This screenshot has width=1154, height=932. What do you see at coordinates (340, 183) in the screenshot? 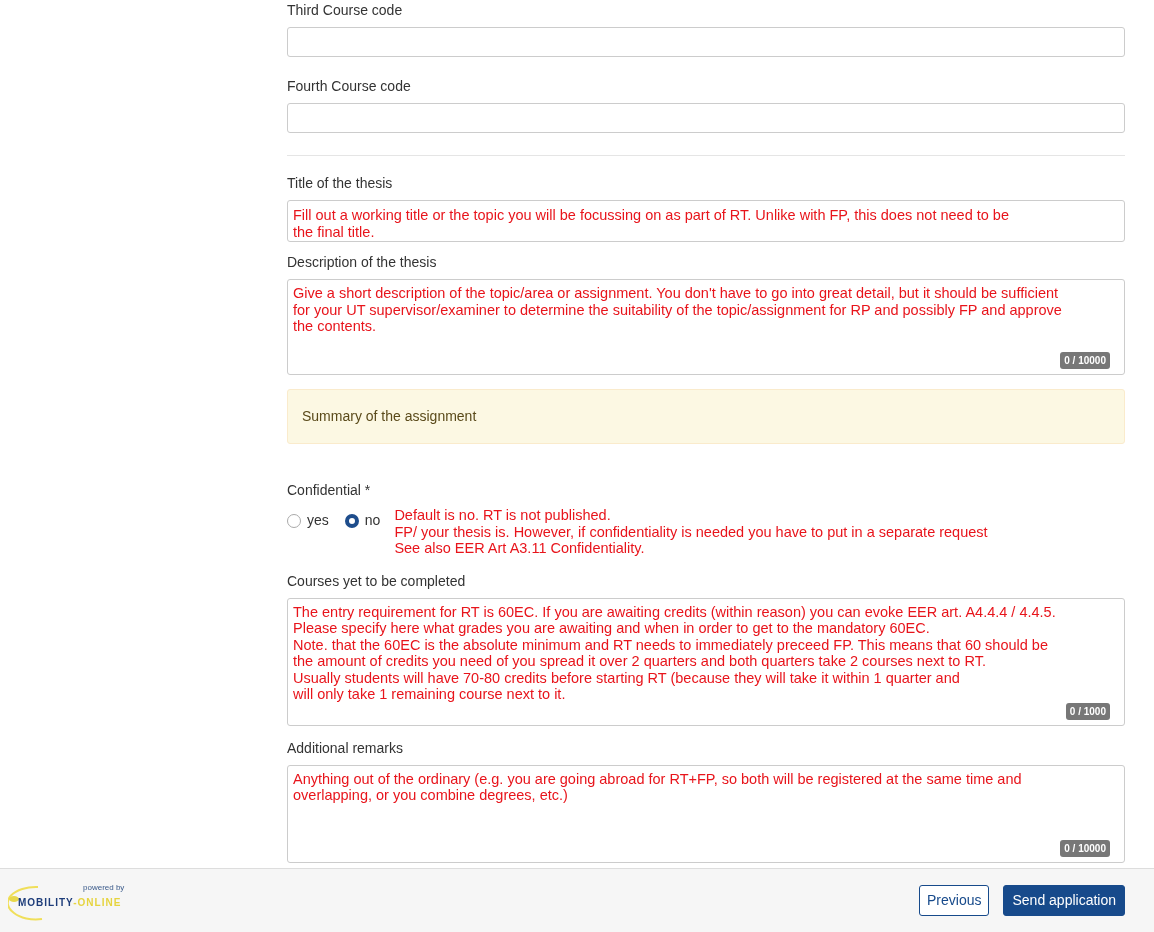
I see `field-label: Title of the thesis` at bounding box center [340, 183].